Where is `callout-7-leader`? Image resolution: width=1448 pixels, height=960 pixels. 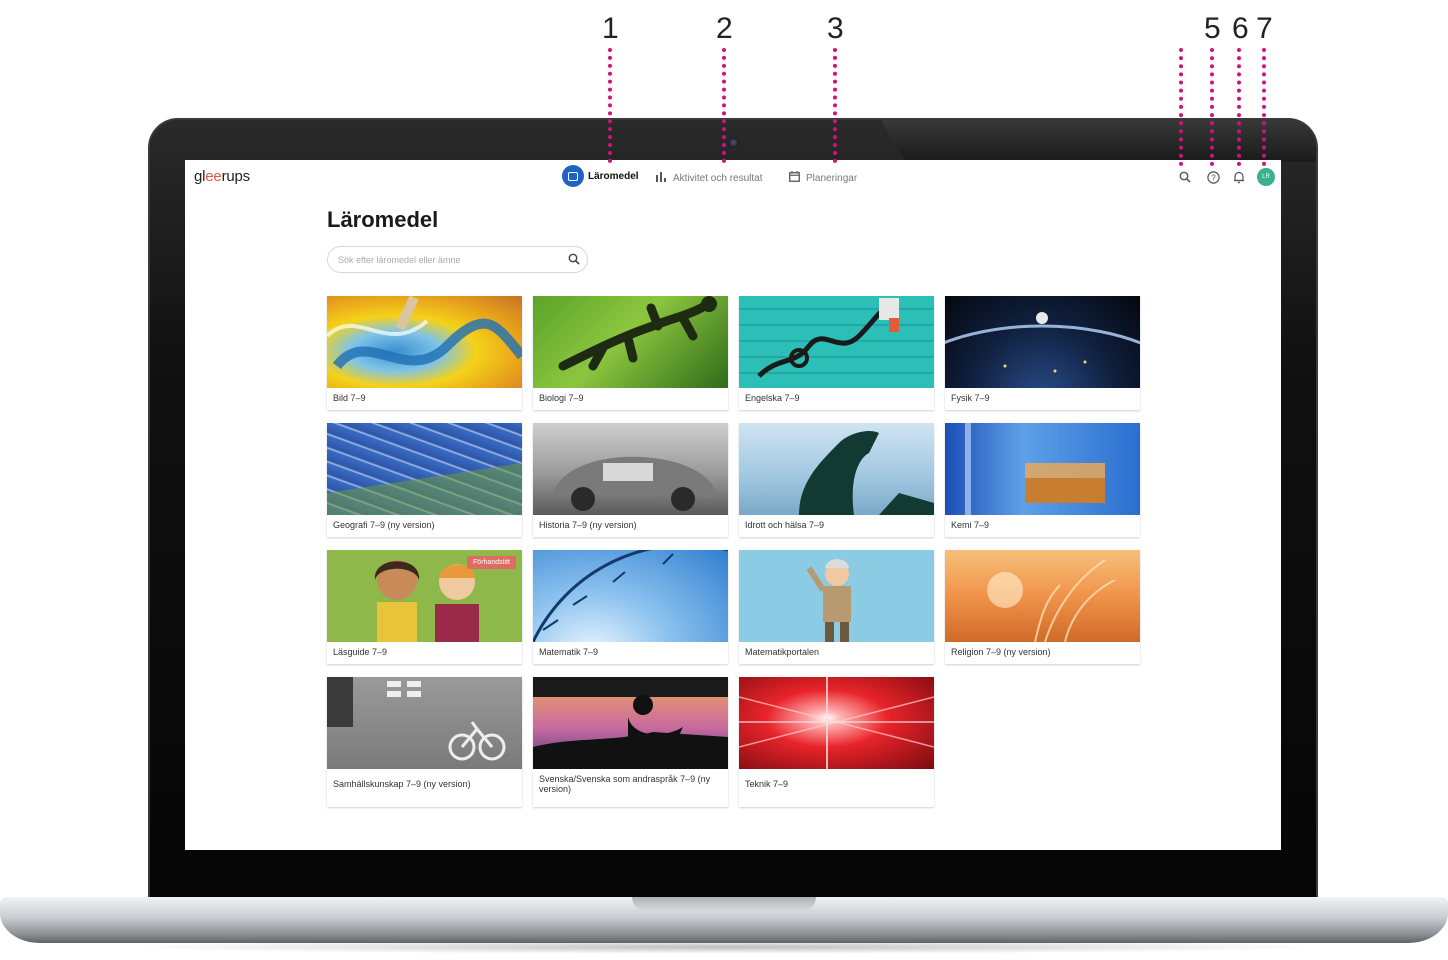
callout-7-leader is located at coordinates (1264, 107).